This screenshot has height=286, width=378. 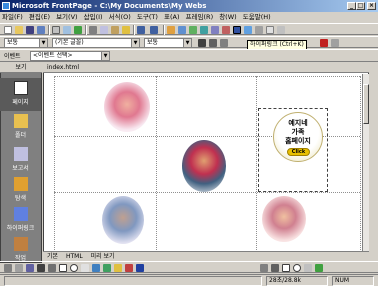 I want to click on menu-edit: 편집(E), so click(x=39, y=17).